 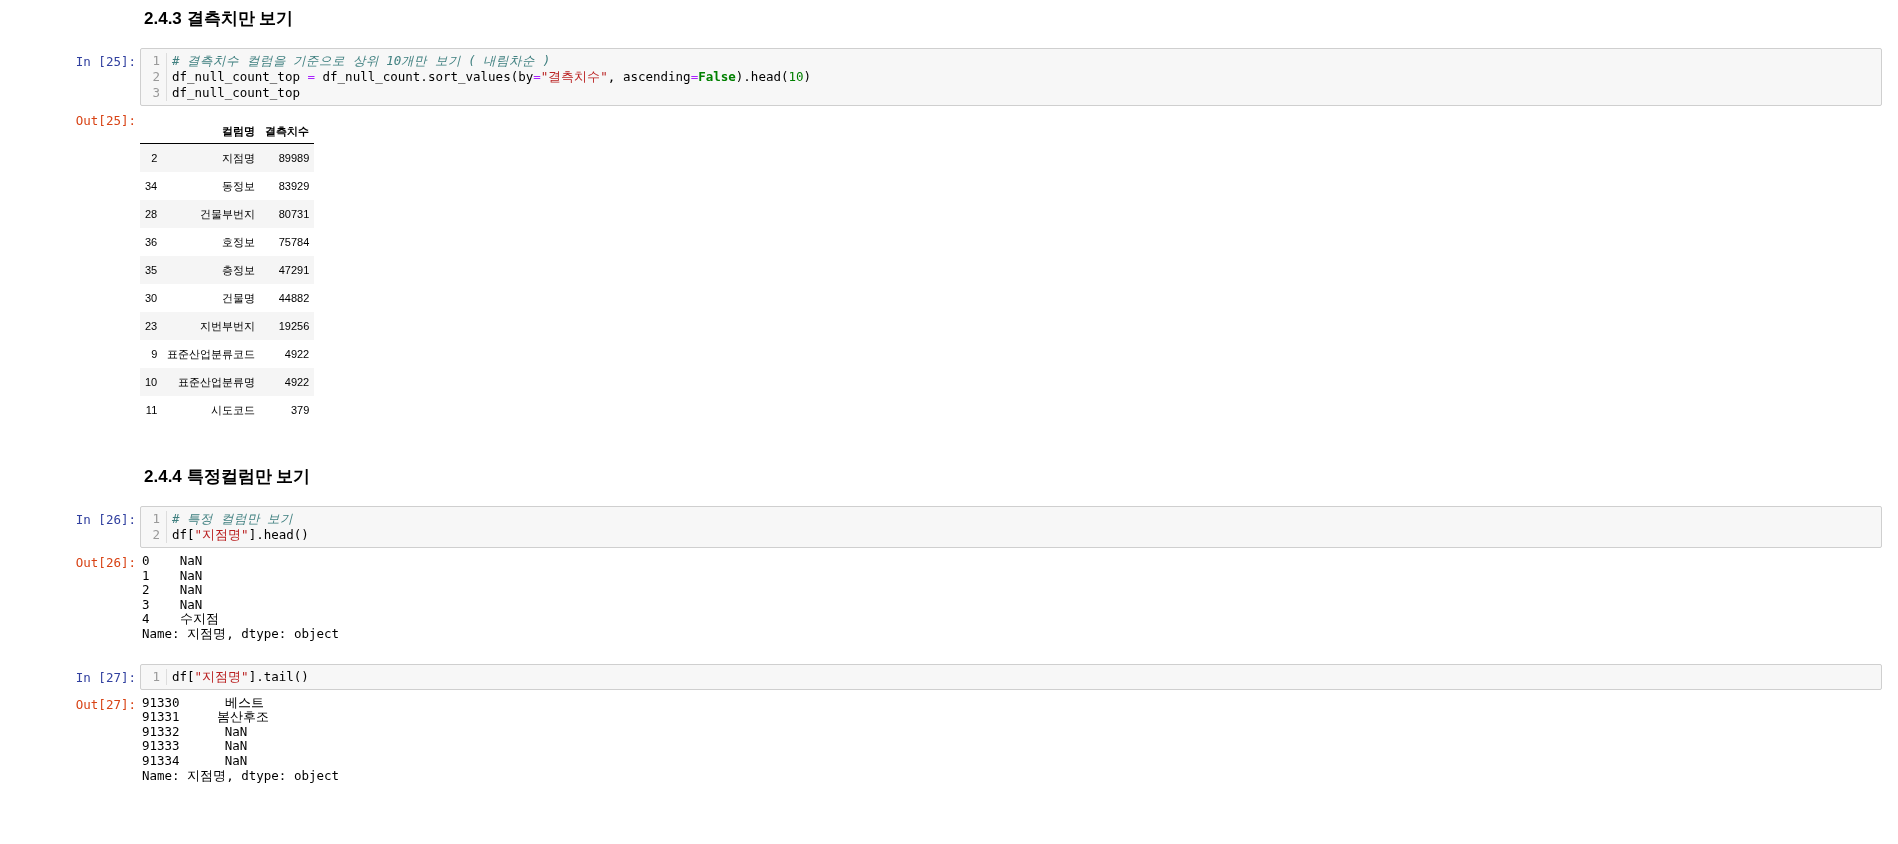 I want to click on table-cell: 44882, so click(x=287, y=298).